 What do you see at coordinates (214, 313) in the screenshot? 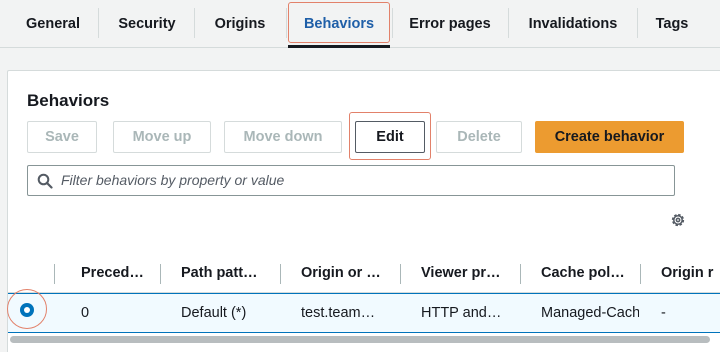
I see `cell-path-pattern: Default (*)` at bounding box center [214, 313].